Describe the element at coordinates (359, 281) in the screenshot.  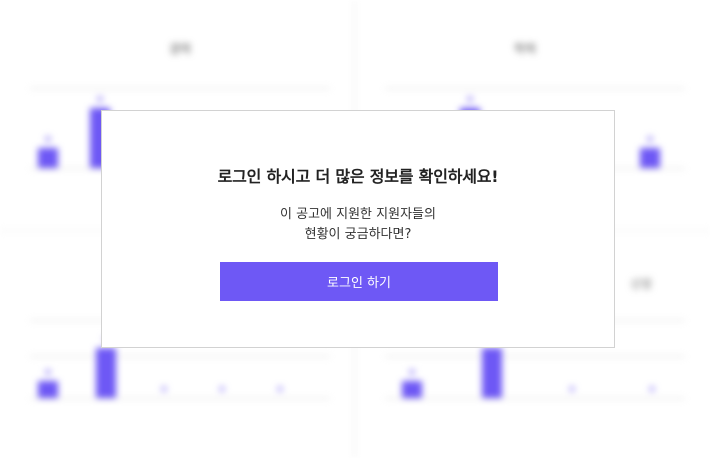
I see `login-button: 로그인 하기` at that location.